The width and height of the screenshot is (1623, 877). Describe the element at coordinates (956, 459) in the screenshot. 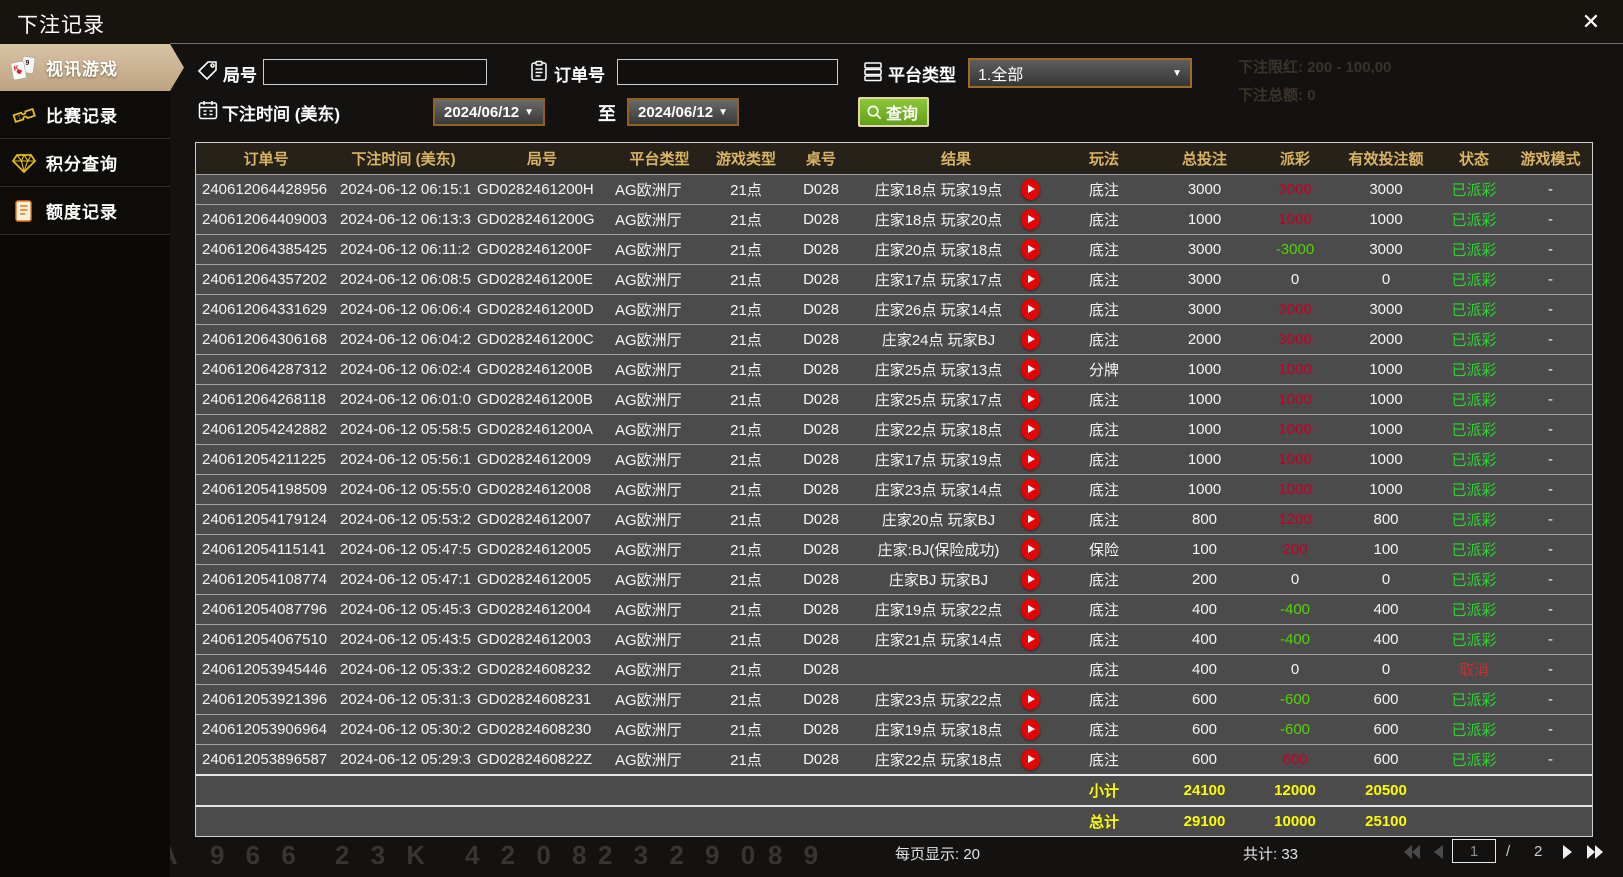

I see `cell-result: 庄家17点 玩家19点` at that location.